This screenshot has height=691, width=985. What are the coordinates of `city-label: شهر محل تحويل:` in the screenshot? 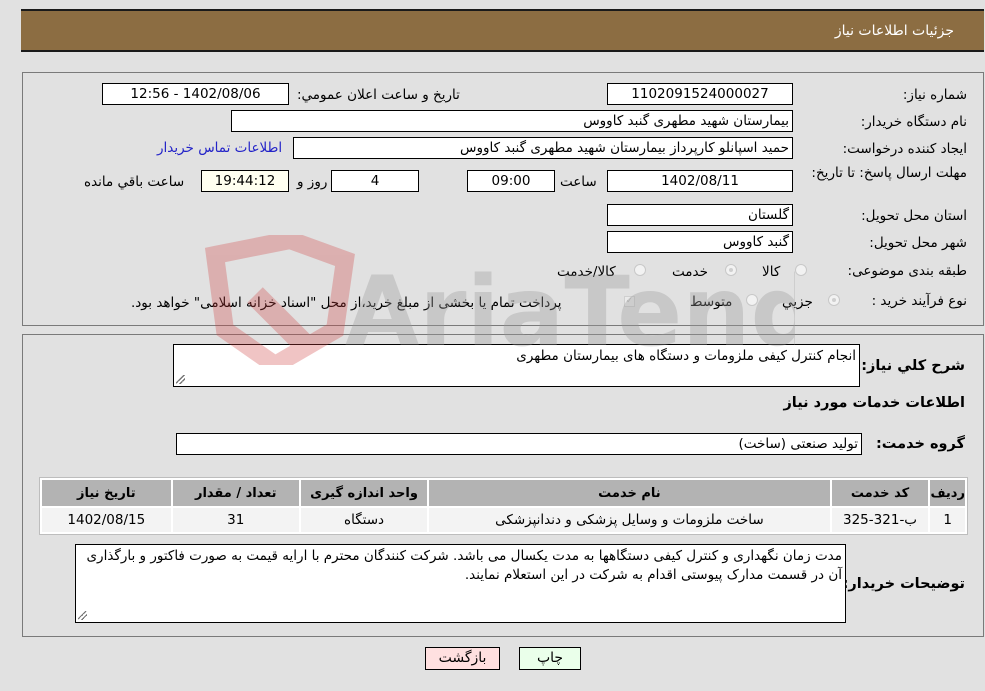 It's located at (918, 243).